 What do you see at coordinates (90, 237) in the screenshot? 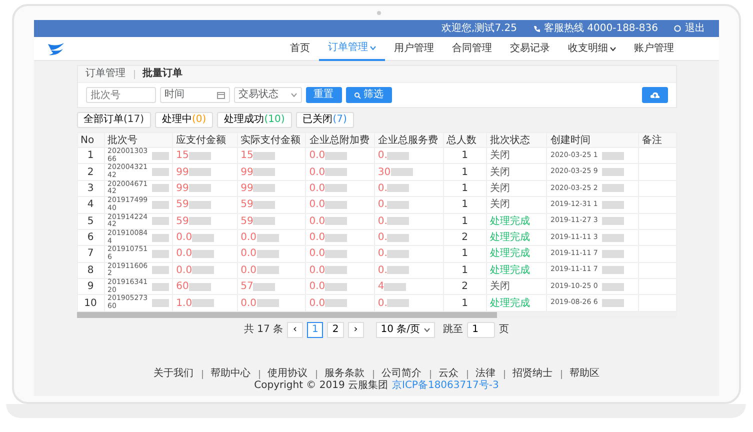
I see `table-cell: 6` at bounding box center [90, 237].